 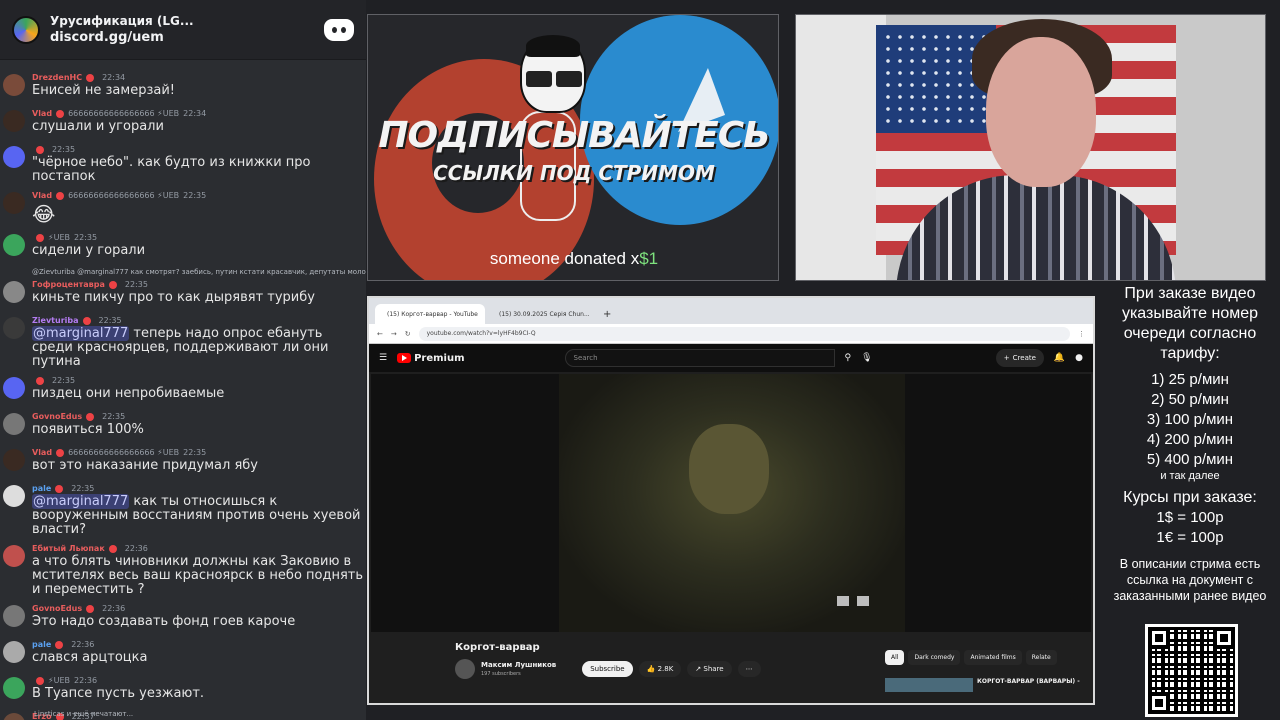 What do you see at coordinates (339, 29) in the screenshot?
I see `discord-logo-icon` at bounding box center [339, 29].